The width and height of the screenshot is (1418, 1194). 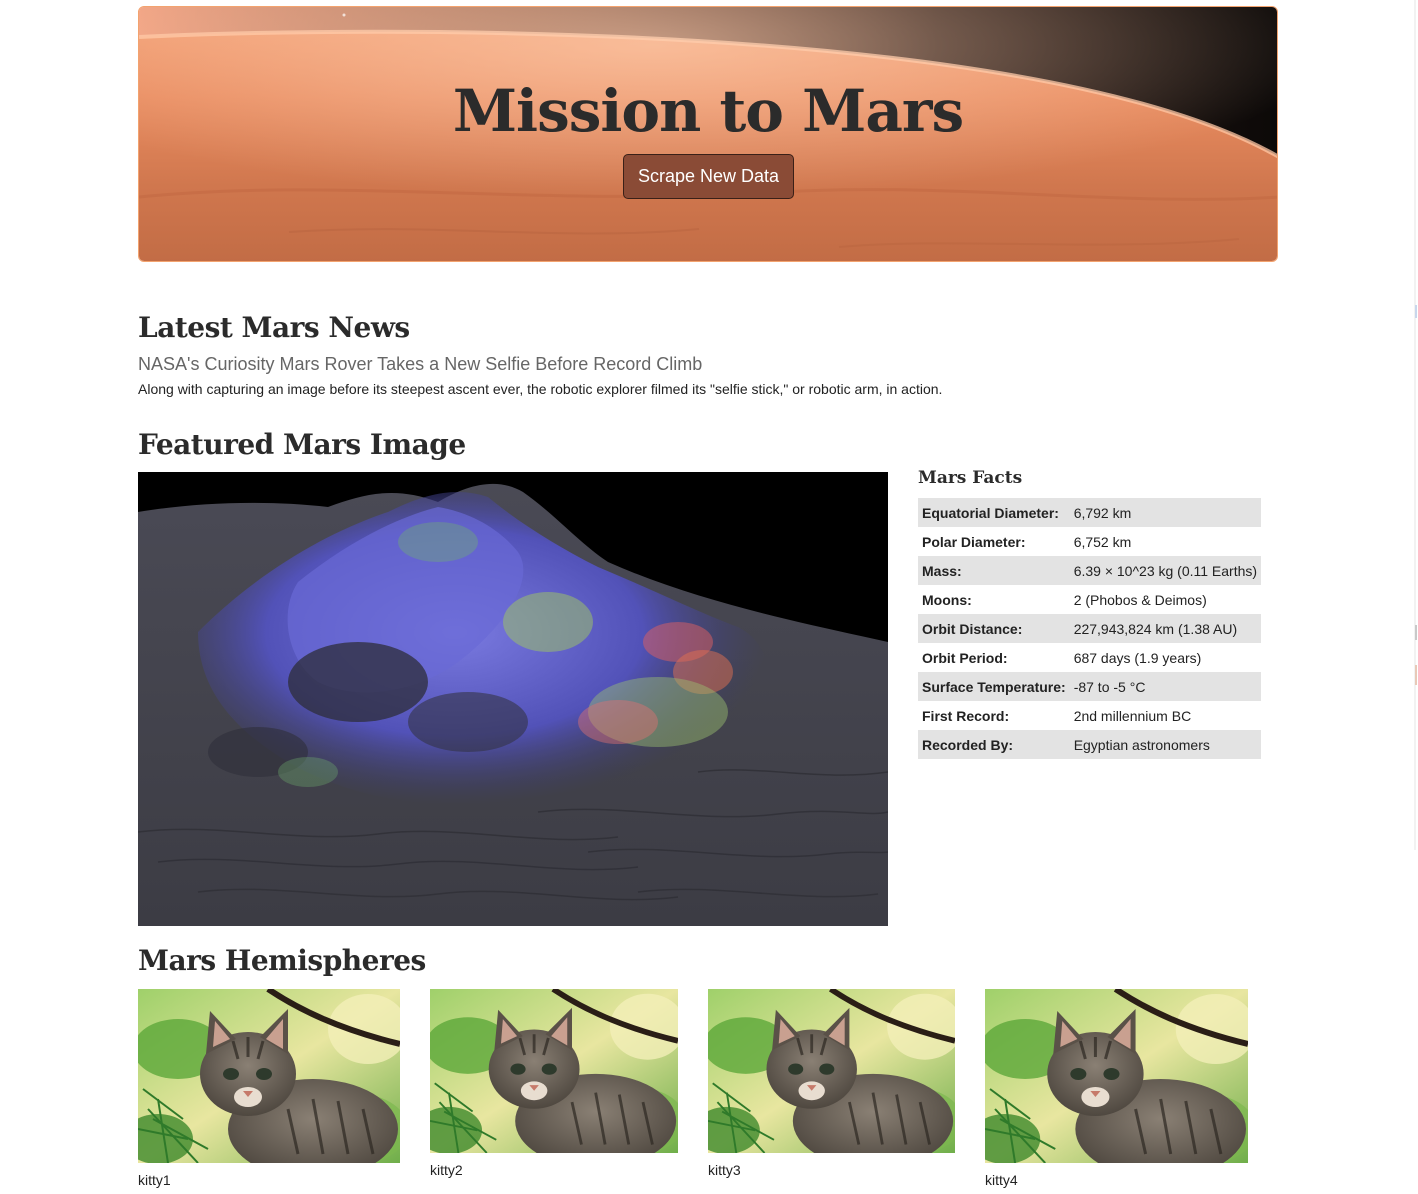 I want to click on hemispheres-heading: Mars Hemispheres, so click(x=282, y=960).